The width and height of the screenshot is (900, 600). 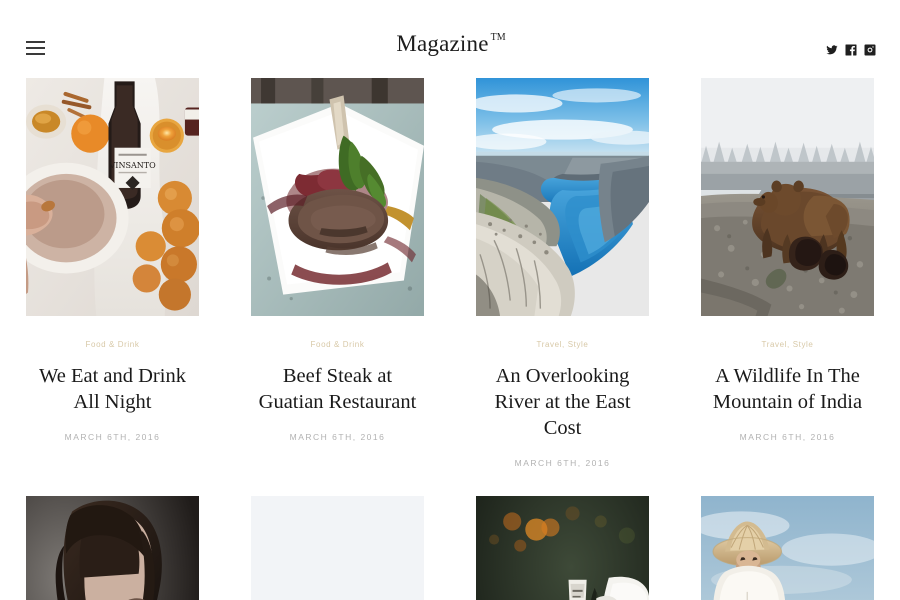 What do you see at coordinates (870, 50) in the screenshot?
I see `instagram-icon` at bounding box center [870, 50].